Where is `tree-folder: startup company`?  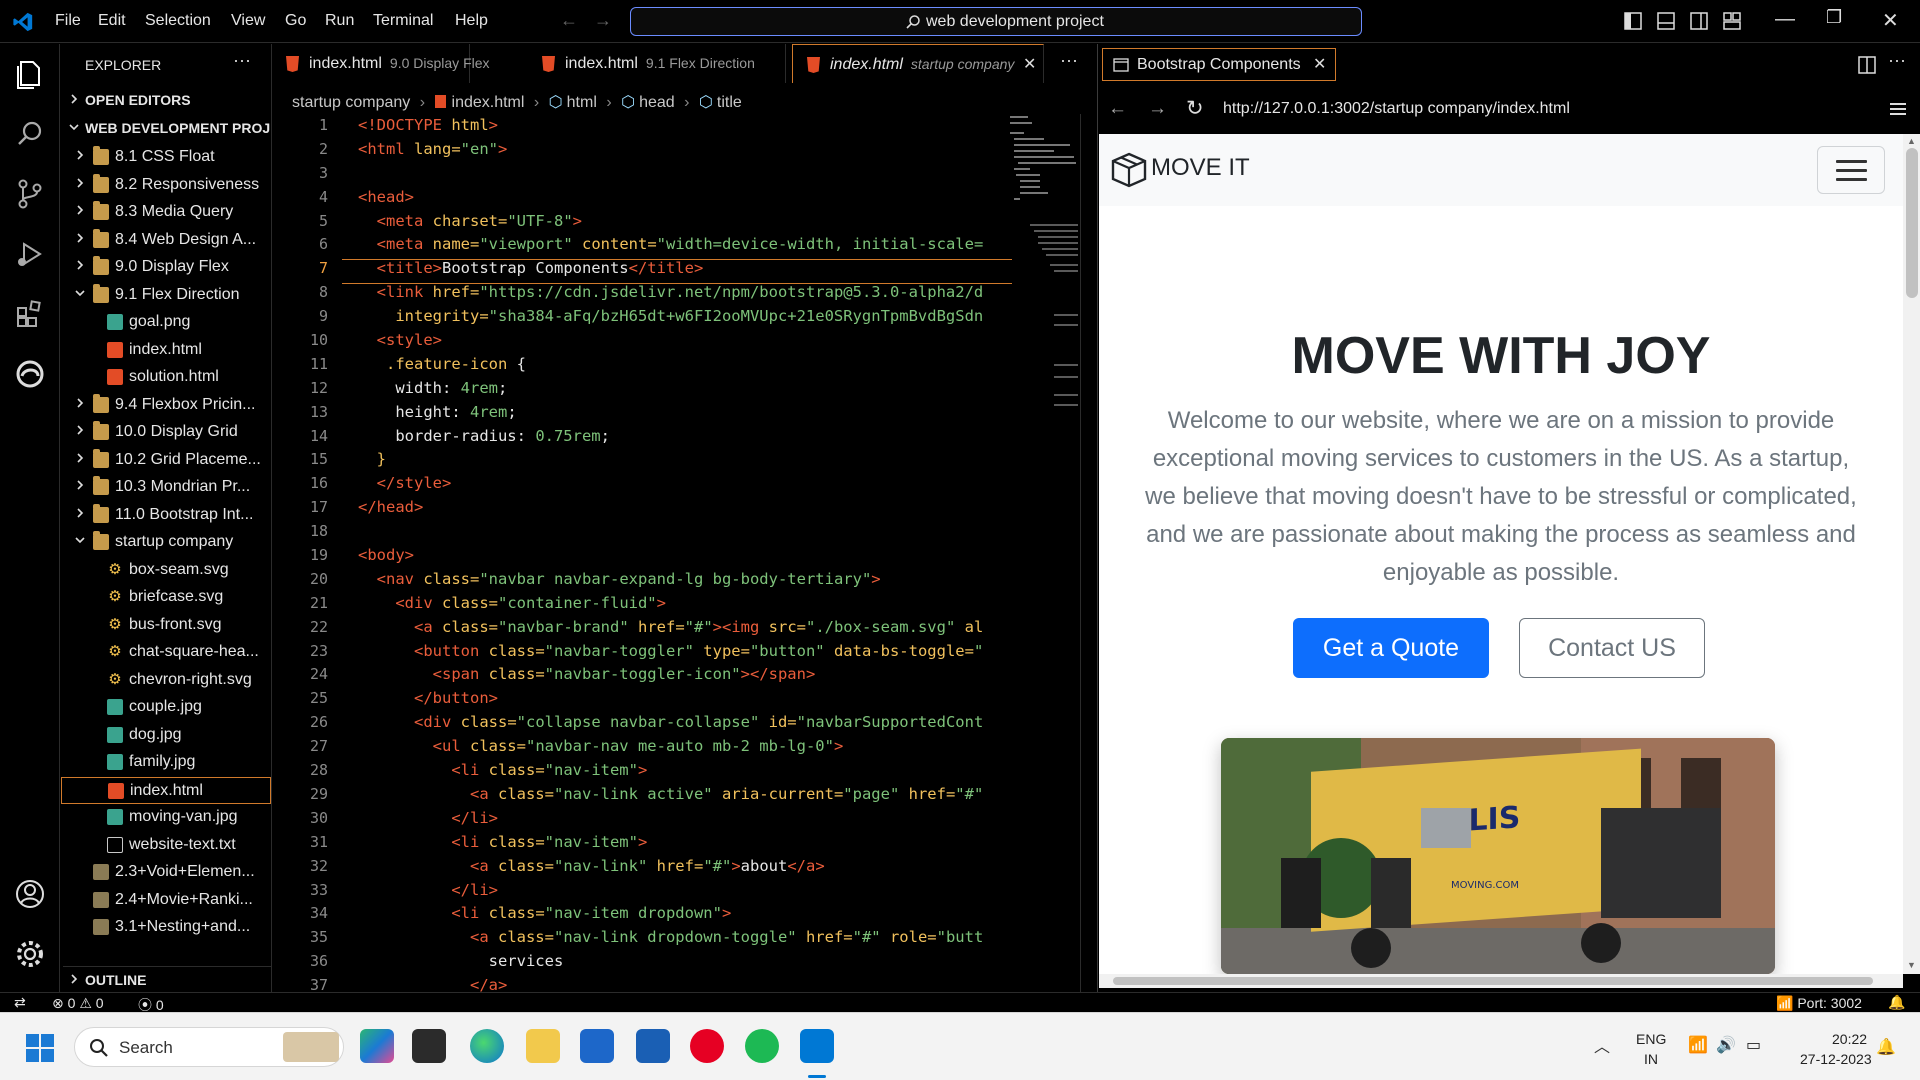
tree-folder: startup company is located at coordinates (166, 542).